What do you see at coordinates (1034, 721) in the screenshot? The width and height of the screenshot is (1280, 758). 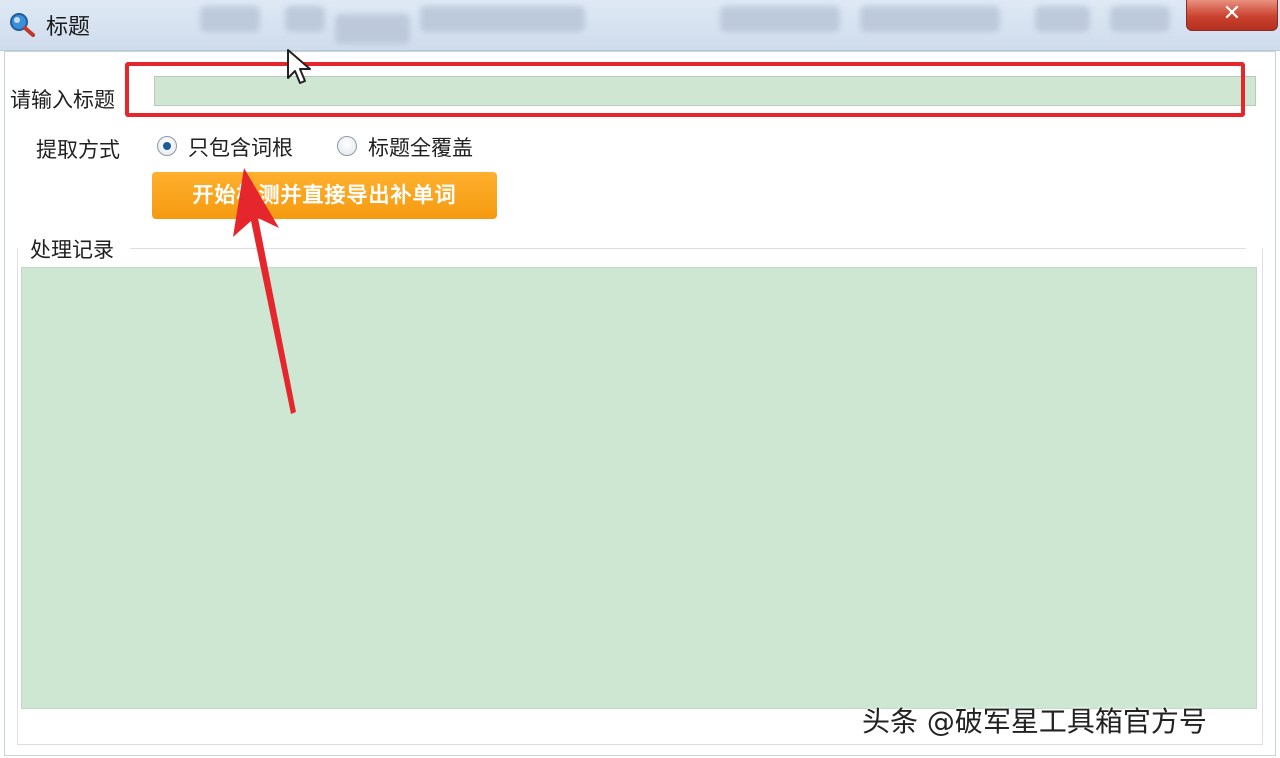 I see `watermark-text: 头条 @破军星工具箱官方号` at bounding box center [1034, 721].